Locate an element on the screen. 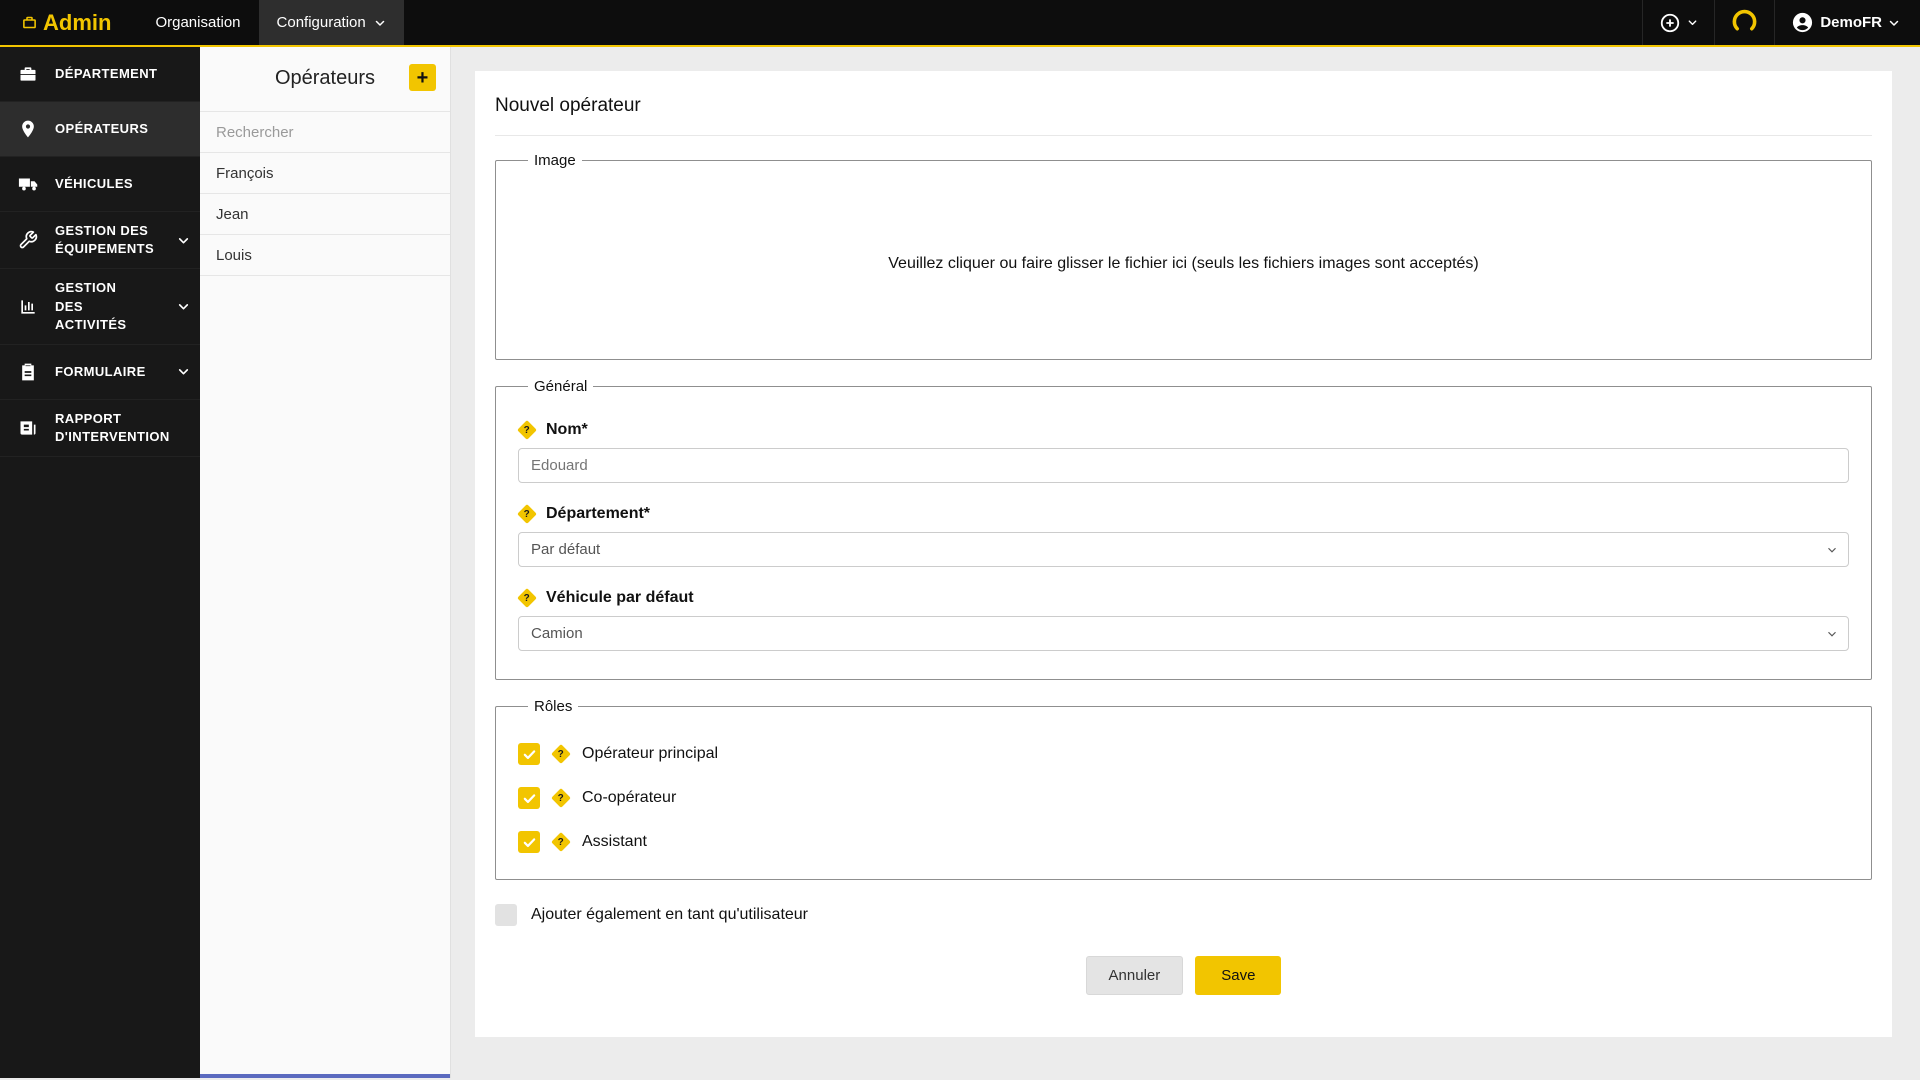 The height and width of the screenshot is (1080, 1920). app-logo: Admin is located at coordinates (68, 22).